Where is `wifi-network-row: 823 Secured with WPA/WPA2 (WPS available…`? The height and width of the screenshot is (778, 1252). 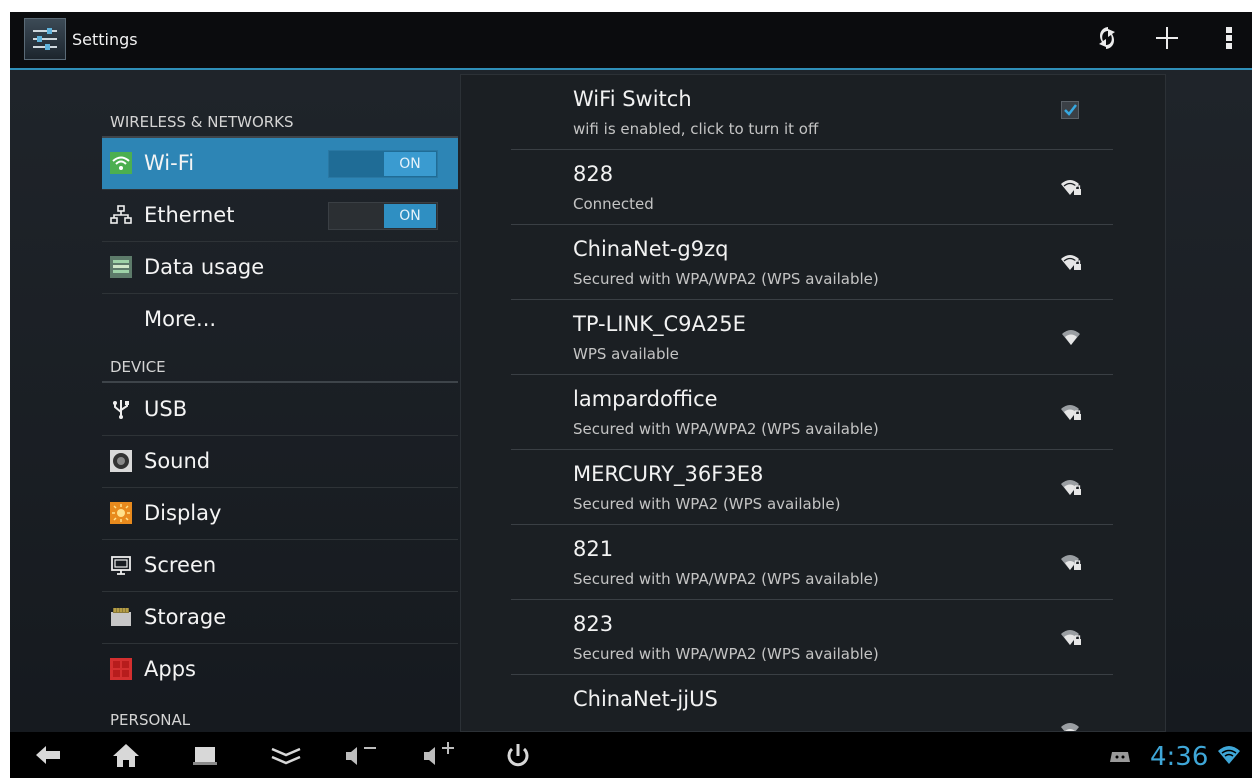
wifi-network-row: 823 Secured with WPA/WPA2 (WPS available… is located at coordinates (812, 637).